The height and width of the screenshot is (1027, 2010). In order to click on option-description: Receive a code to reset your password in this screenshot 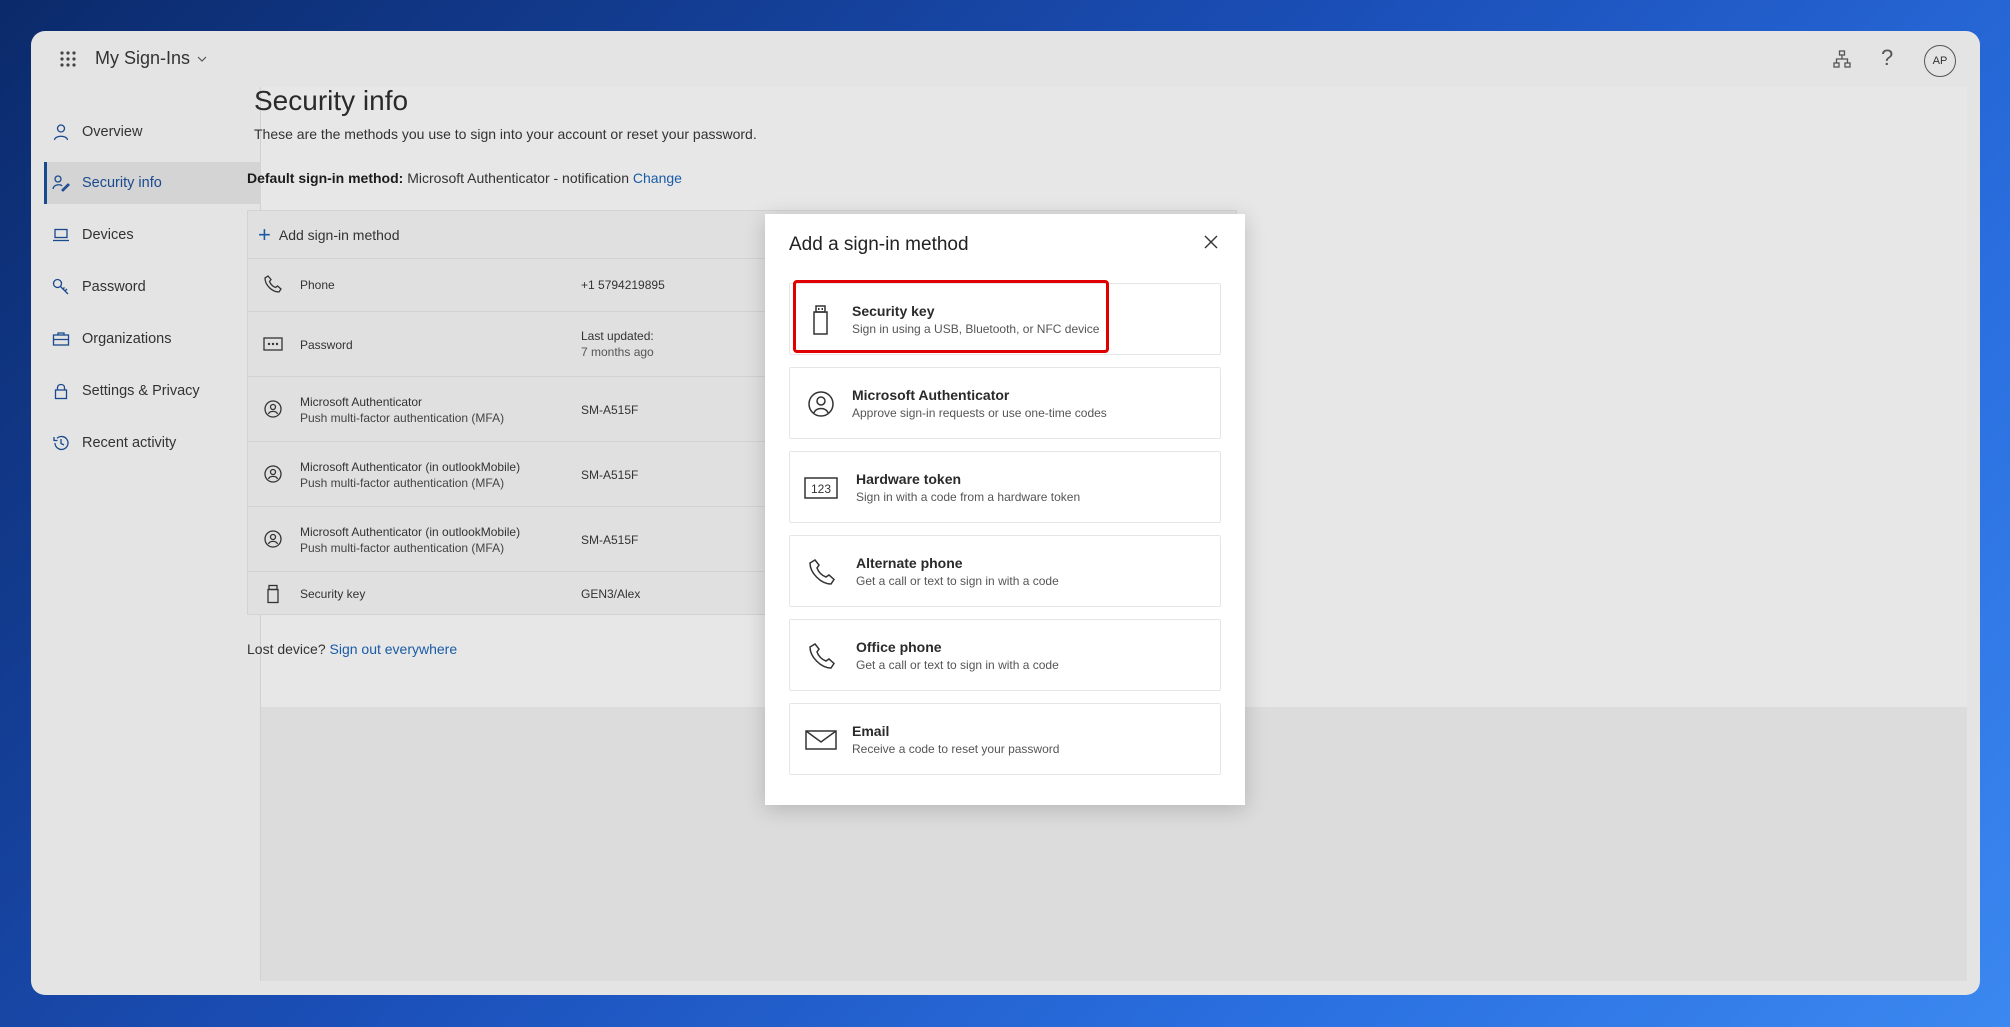, I will do `click(956, 749)`.